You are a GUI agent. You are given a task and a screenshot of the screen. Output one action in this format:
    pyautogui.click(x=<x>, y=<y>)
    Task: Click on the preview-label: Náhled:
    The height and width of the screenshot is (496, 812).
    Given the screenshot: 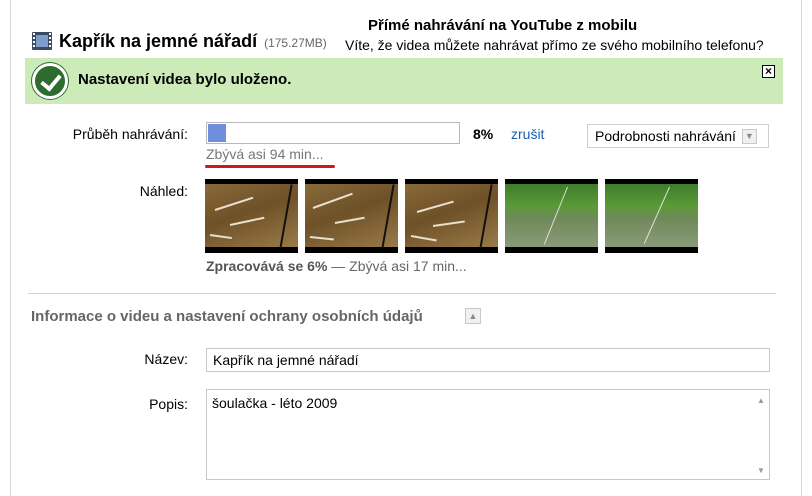 What is the action you would take?
    pyautogui.click(x=163, y=191)
    